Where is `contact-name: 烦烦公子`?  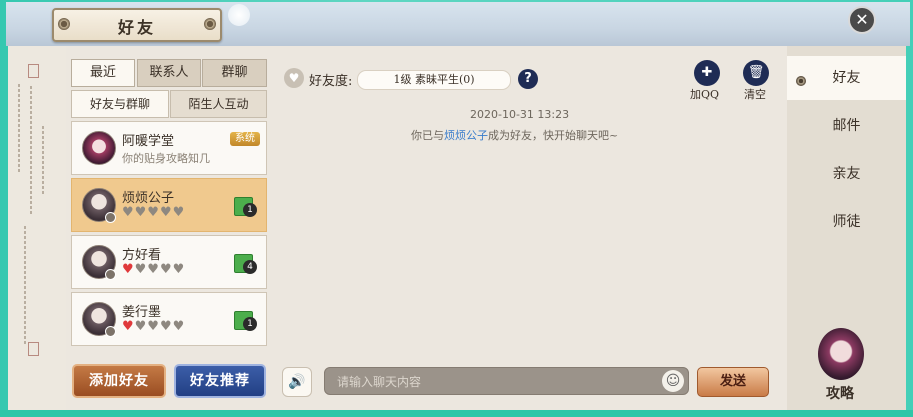
contact-name: 烦烦公子 is located at coordinates (148, 198).